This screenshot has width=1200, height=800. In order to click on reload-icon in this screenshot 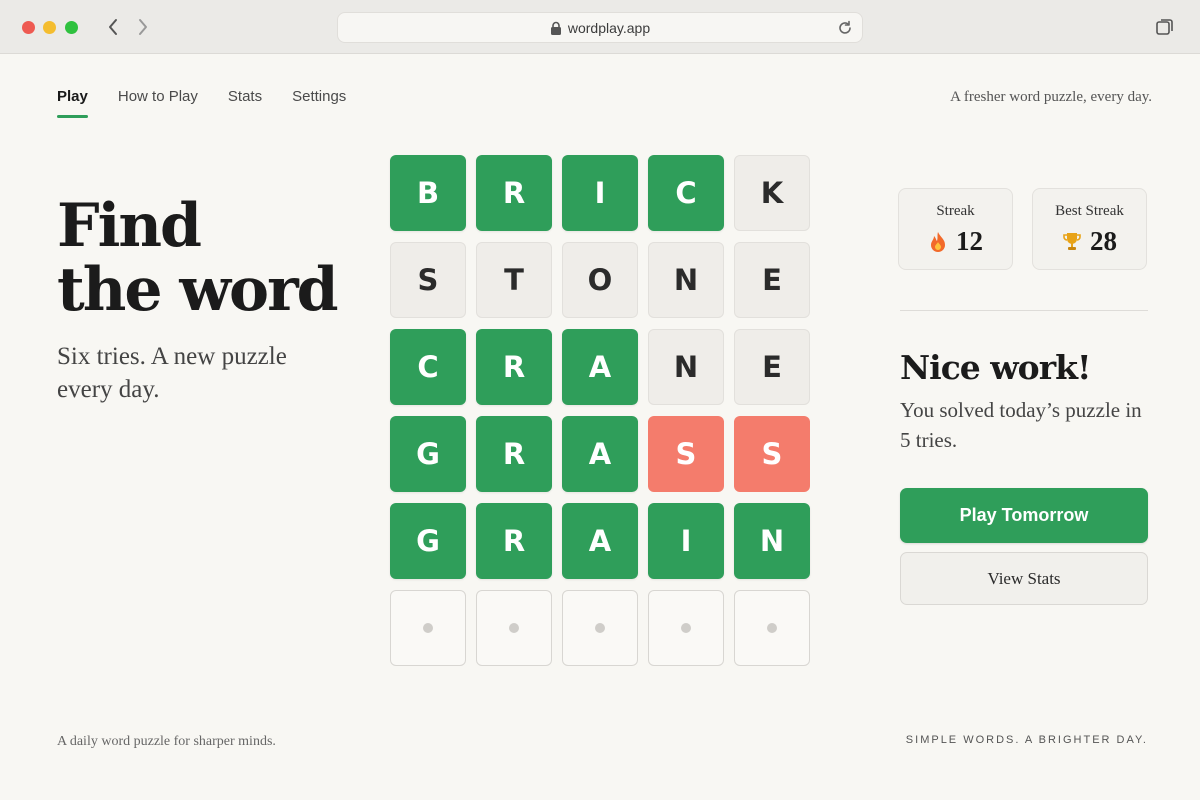, I will do `click(845, 28)`.